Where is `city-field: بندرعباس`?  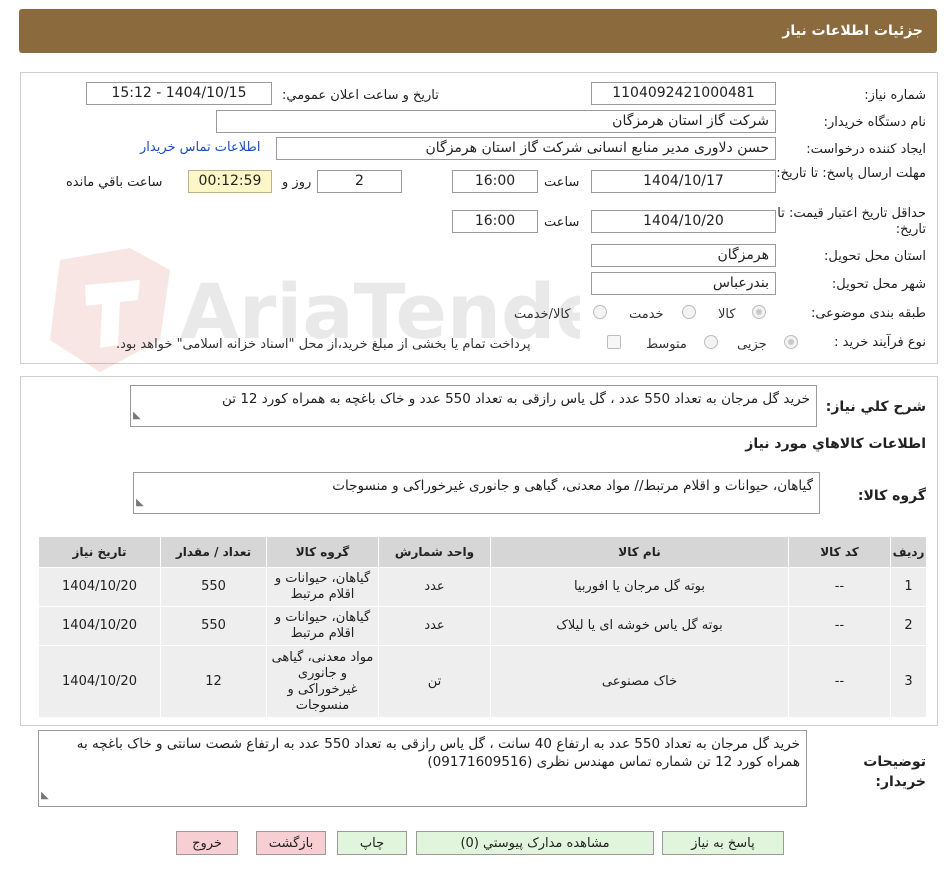 city-field: بندرعباس is located at coordinates (683, 283).